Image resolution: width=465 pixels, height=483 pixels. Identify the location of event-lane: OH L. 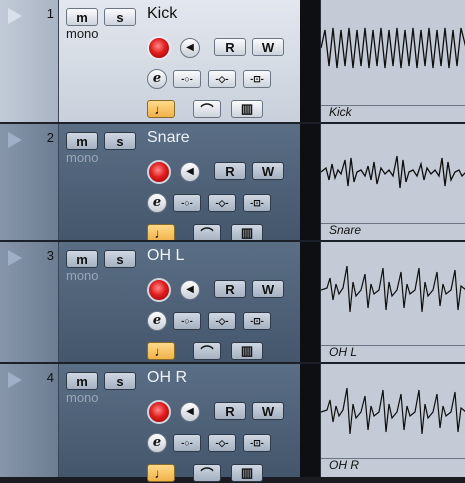
(392, 303).